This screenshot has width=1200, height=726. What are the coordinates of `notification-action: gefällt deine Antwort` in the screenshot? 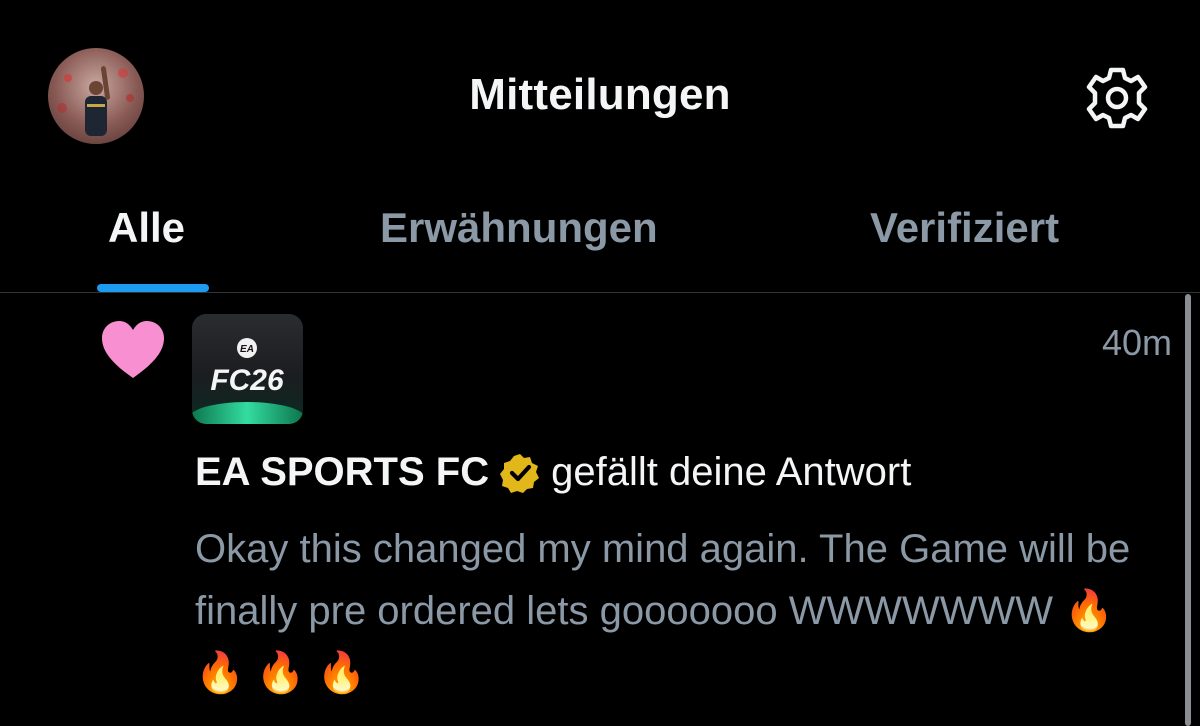 It's located at (731, 472).